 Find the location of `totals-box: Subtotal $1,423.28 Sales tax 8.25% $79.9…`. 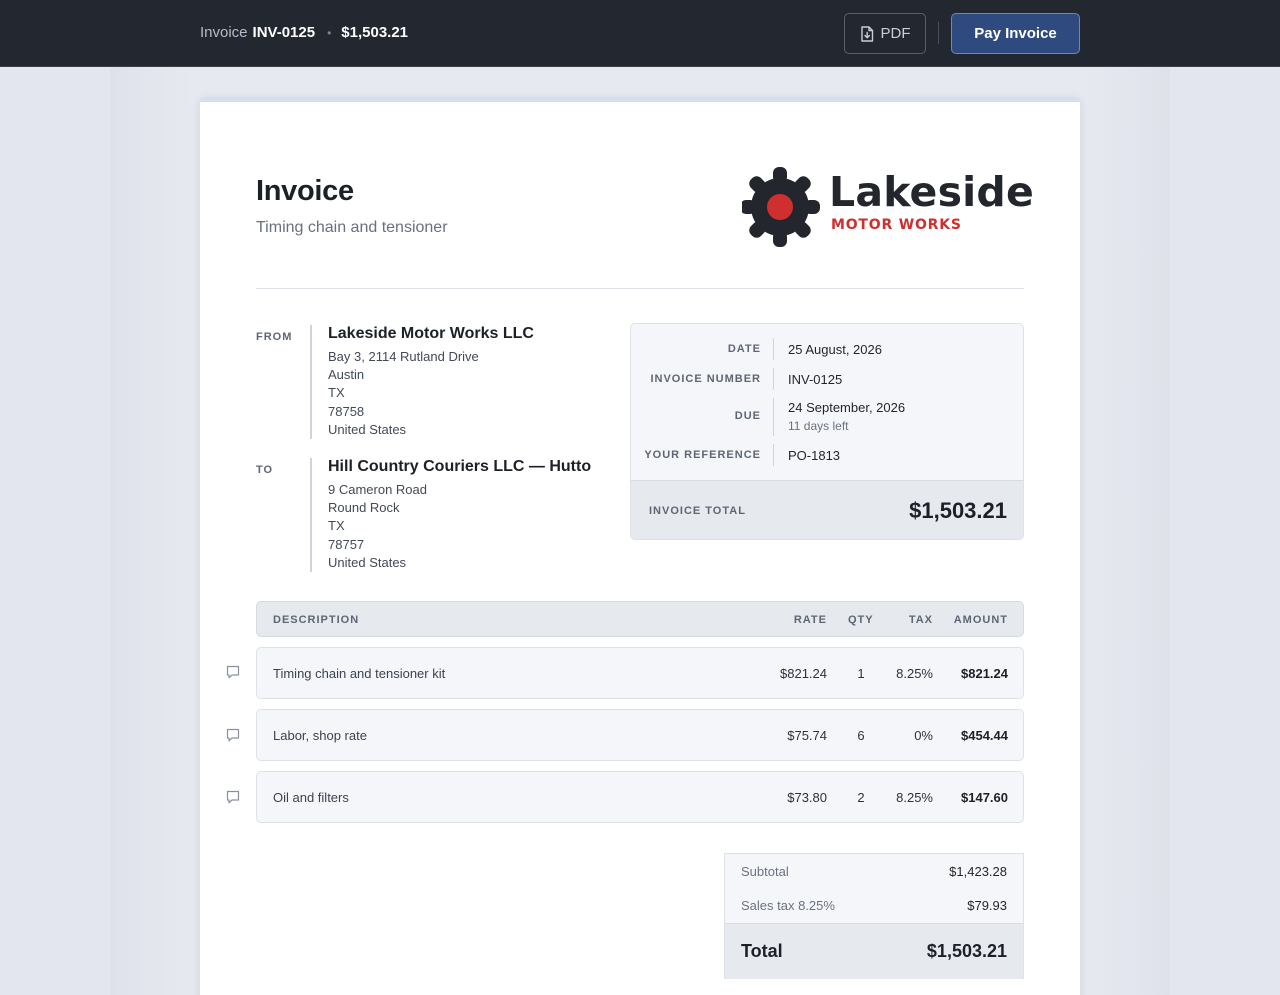

totals-box: Subtotal $1,423.28 Sales tax 8.25% $79.9… is located at coordinates (874, 916).